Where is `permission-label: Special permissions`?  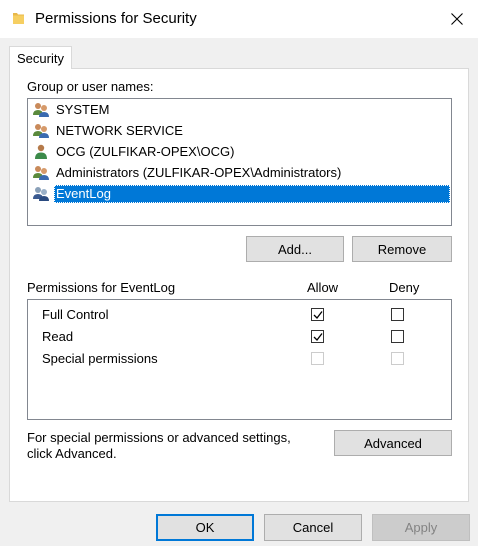 permission-label: Special permissions is located at coordinates (100, 358).